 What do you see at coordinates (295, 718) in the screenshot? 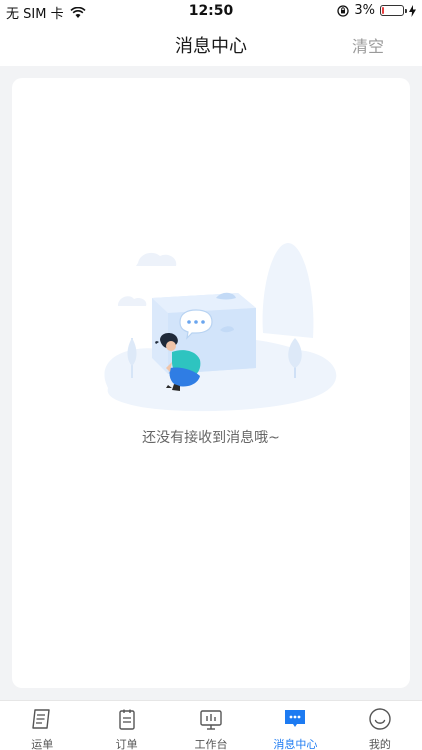
I see `message-icon` at bounding box center [295, 718].